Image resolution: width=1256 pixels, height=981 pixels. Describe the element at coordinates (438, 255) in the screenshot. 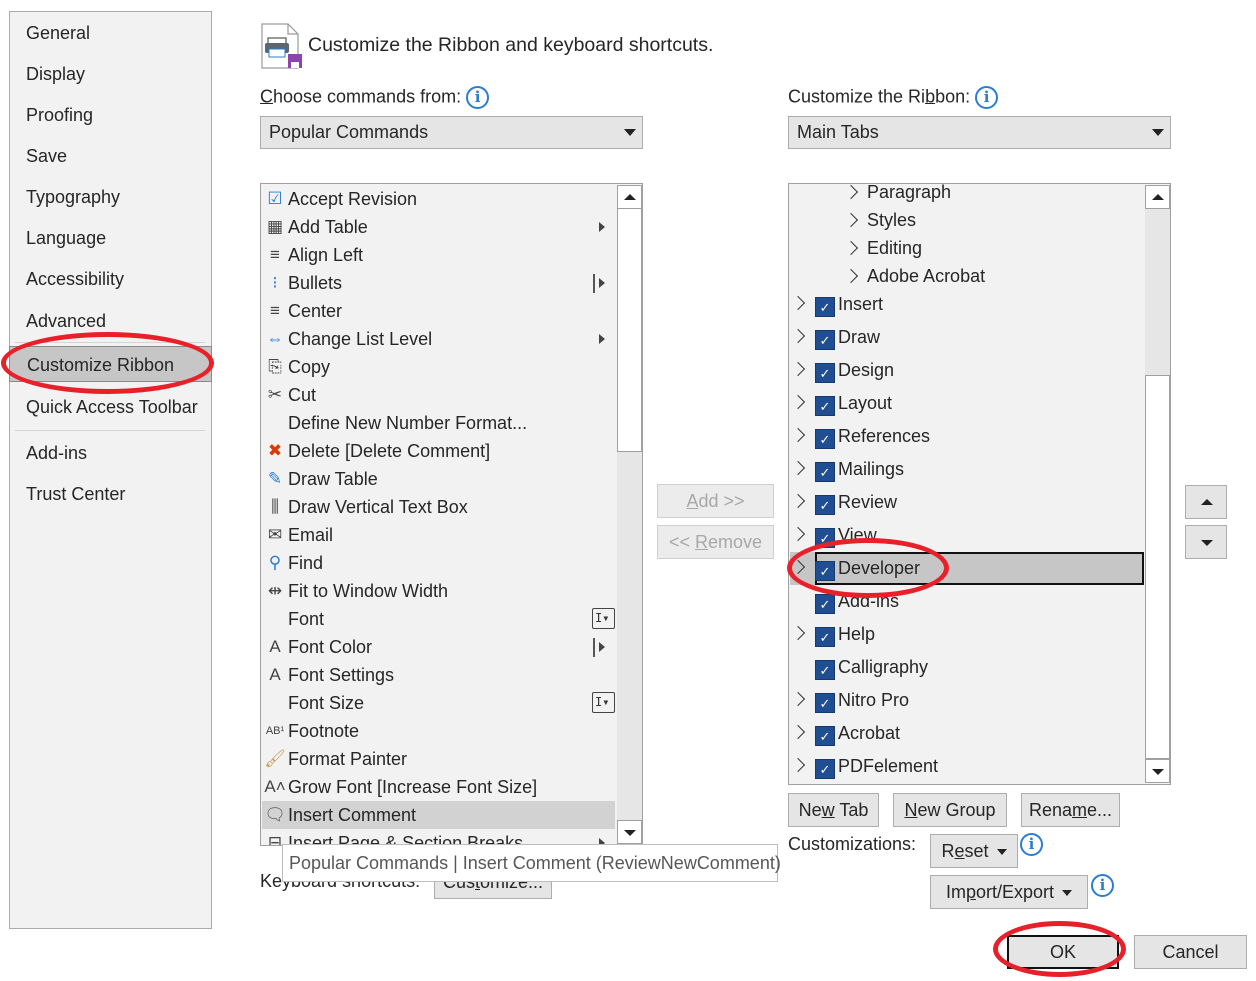

I see `command-item: ≡ Align Left` at that location.